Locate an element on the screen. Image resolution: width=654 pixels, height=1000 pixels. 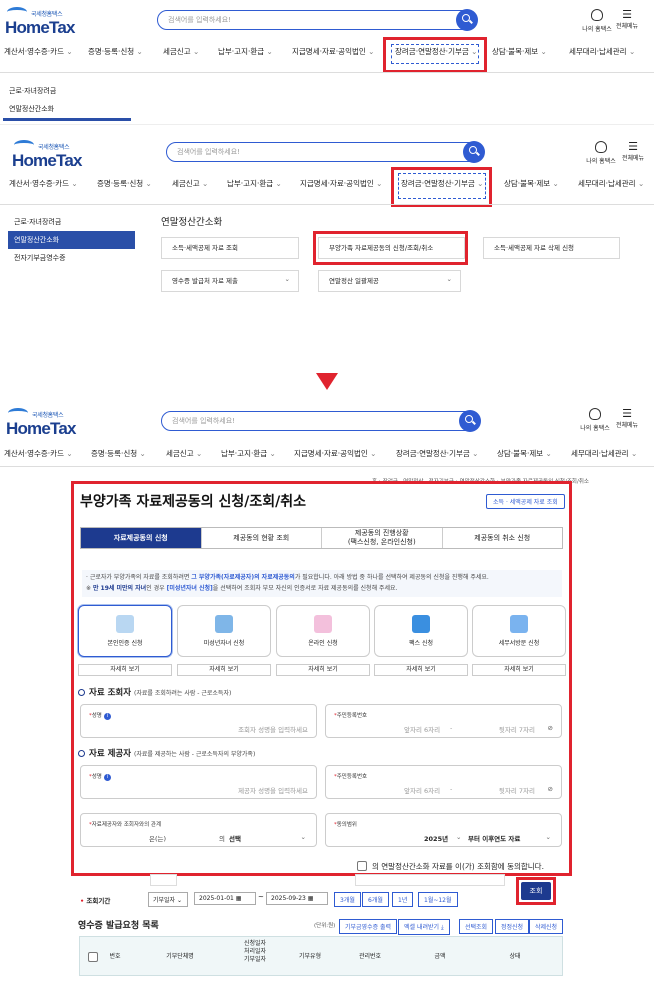
col-number: 번호 is located at coordinates (115, 956).